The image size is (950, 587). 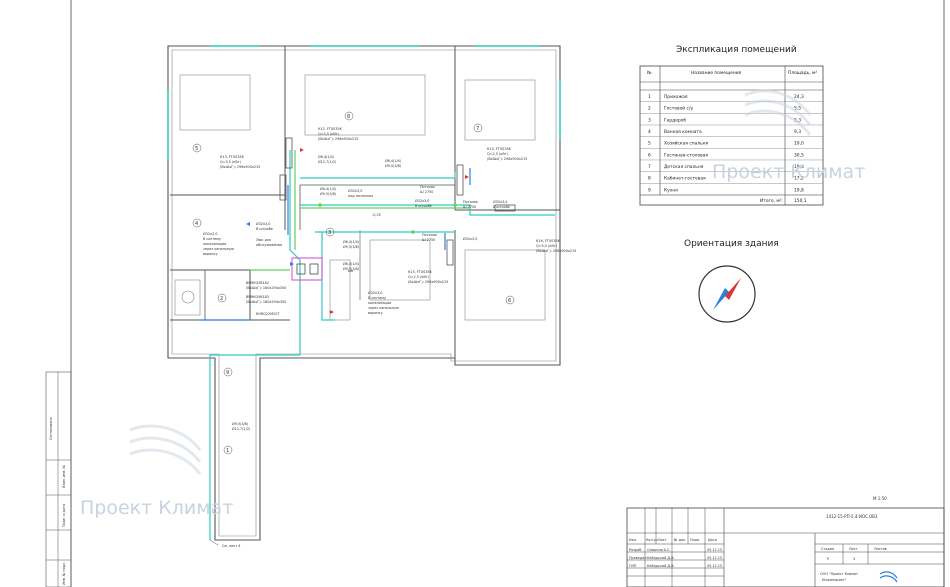 What do you see at coordinates (854, 559) in the screenshot?
I see `sheet-value: 3` at bounding box center [854, 559].